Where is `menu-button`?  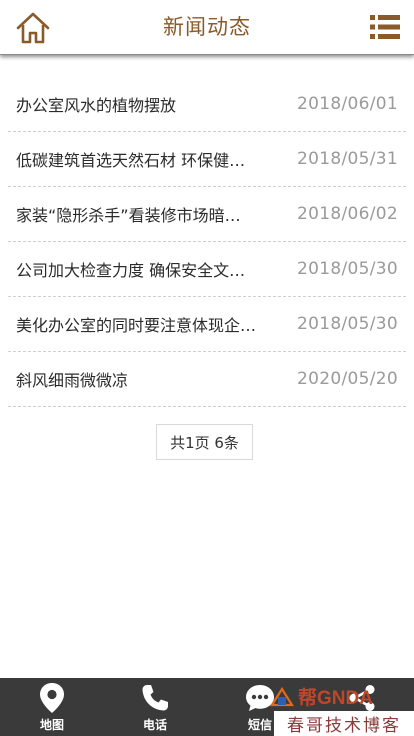
menu-button is located at coordinates (385, 27).